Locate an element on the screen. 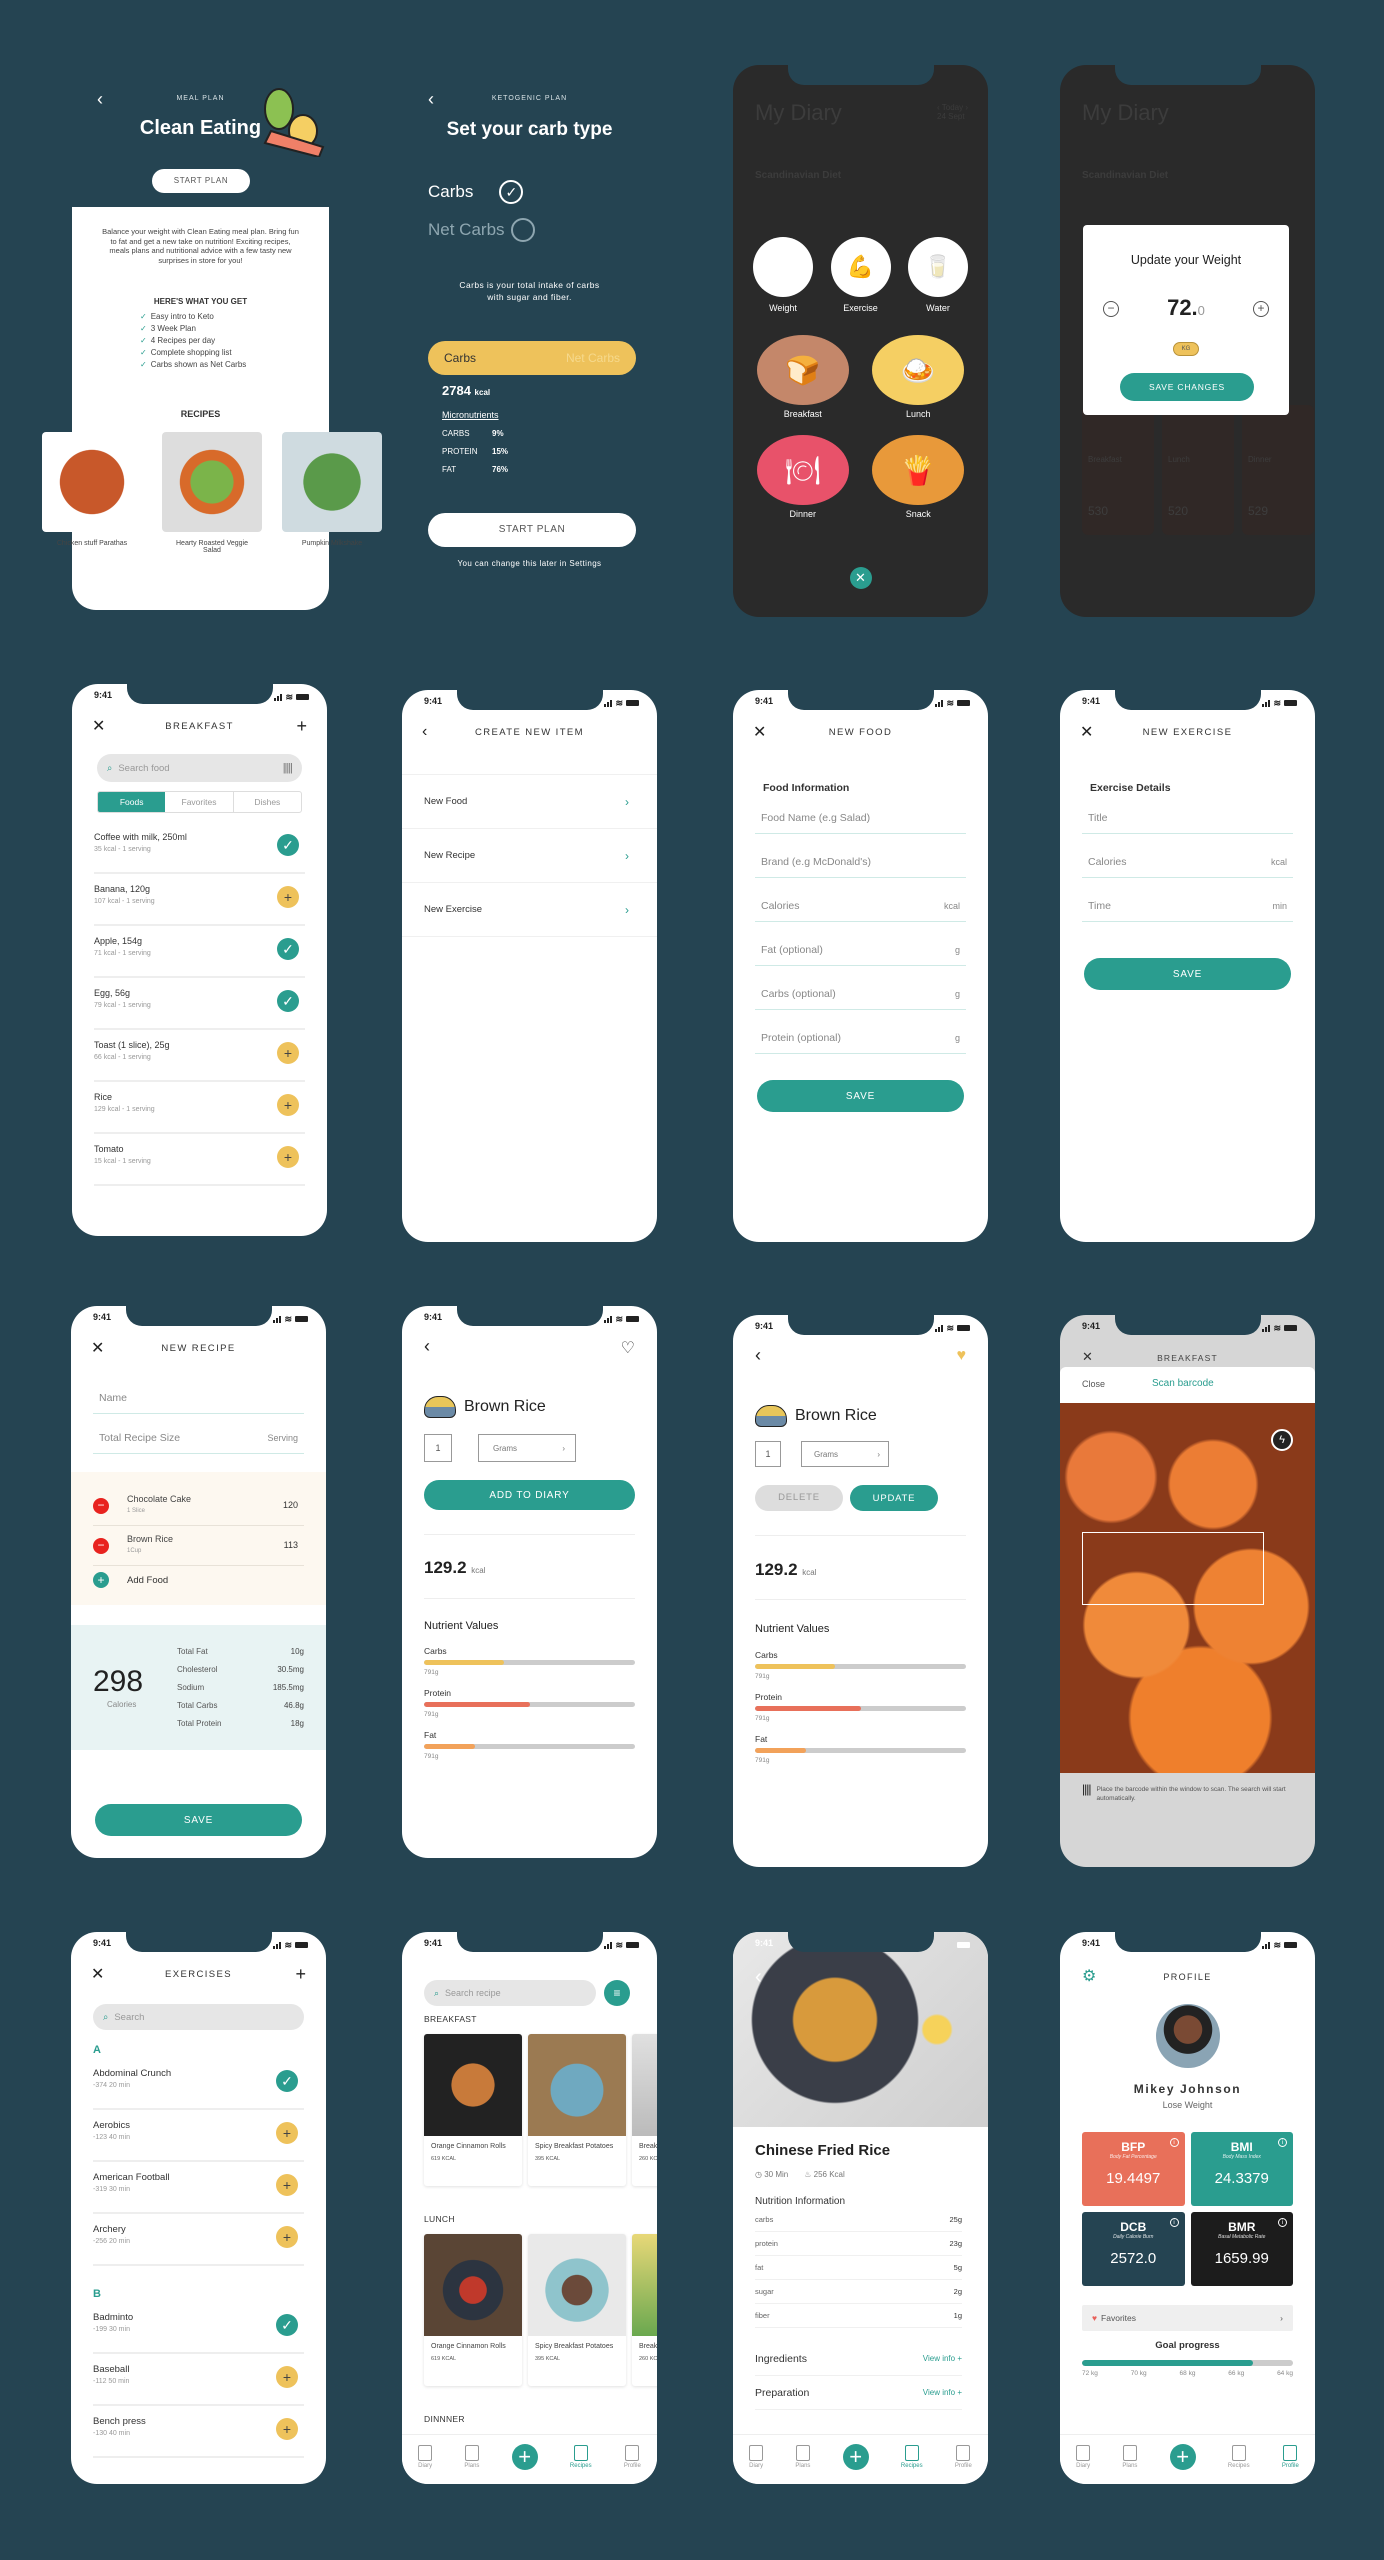 Image resolution: width=1384 pixels, height=2560 pixels. recipe-name-input: Name is located at coordinates (198, 1398).